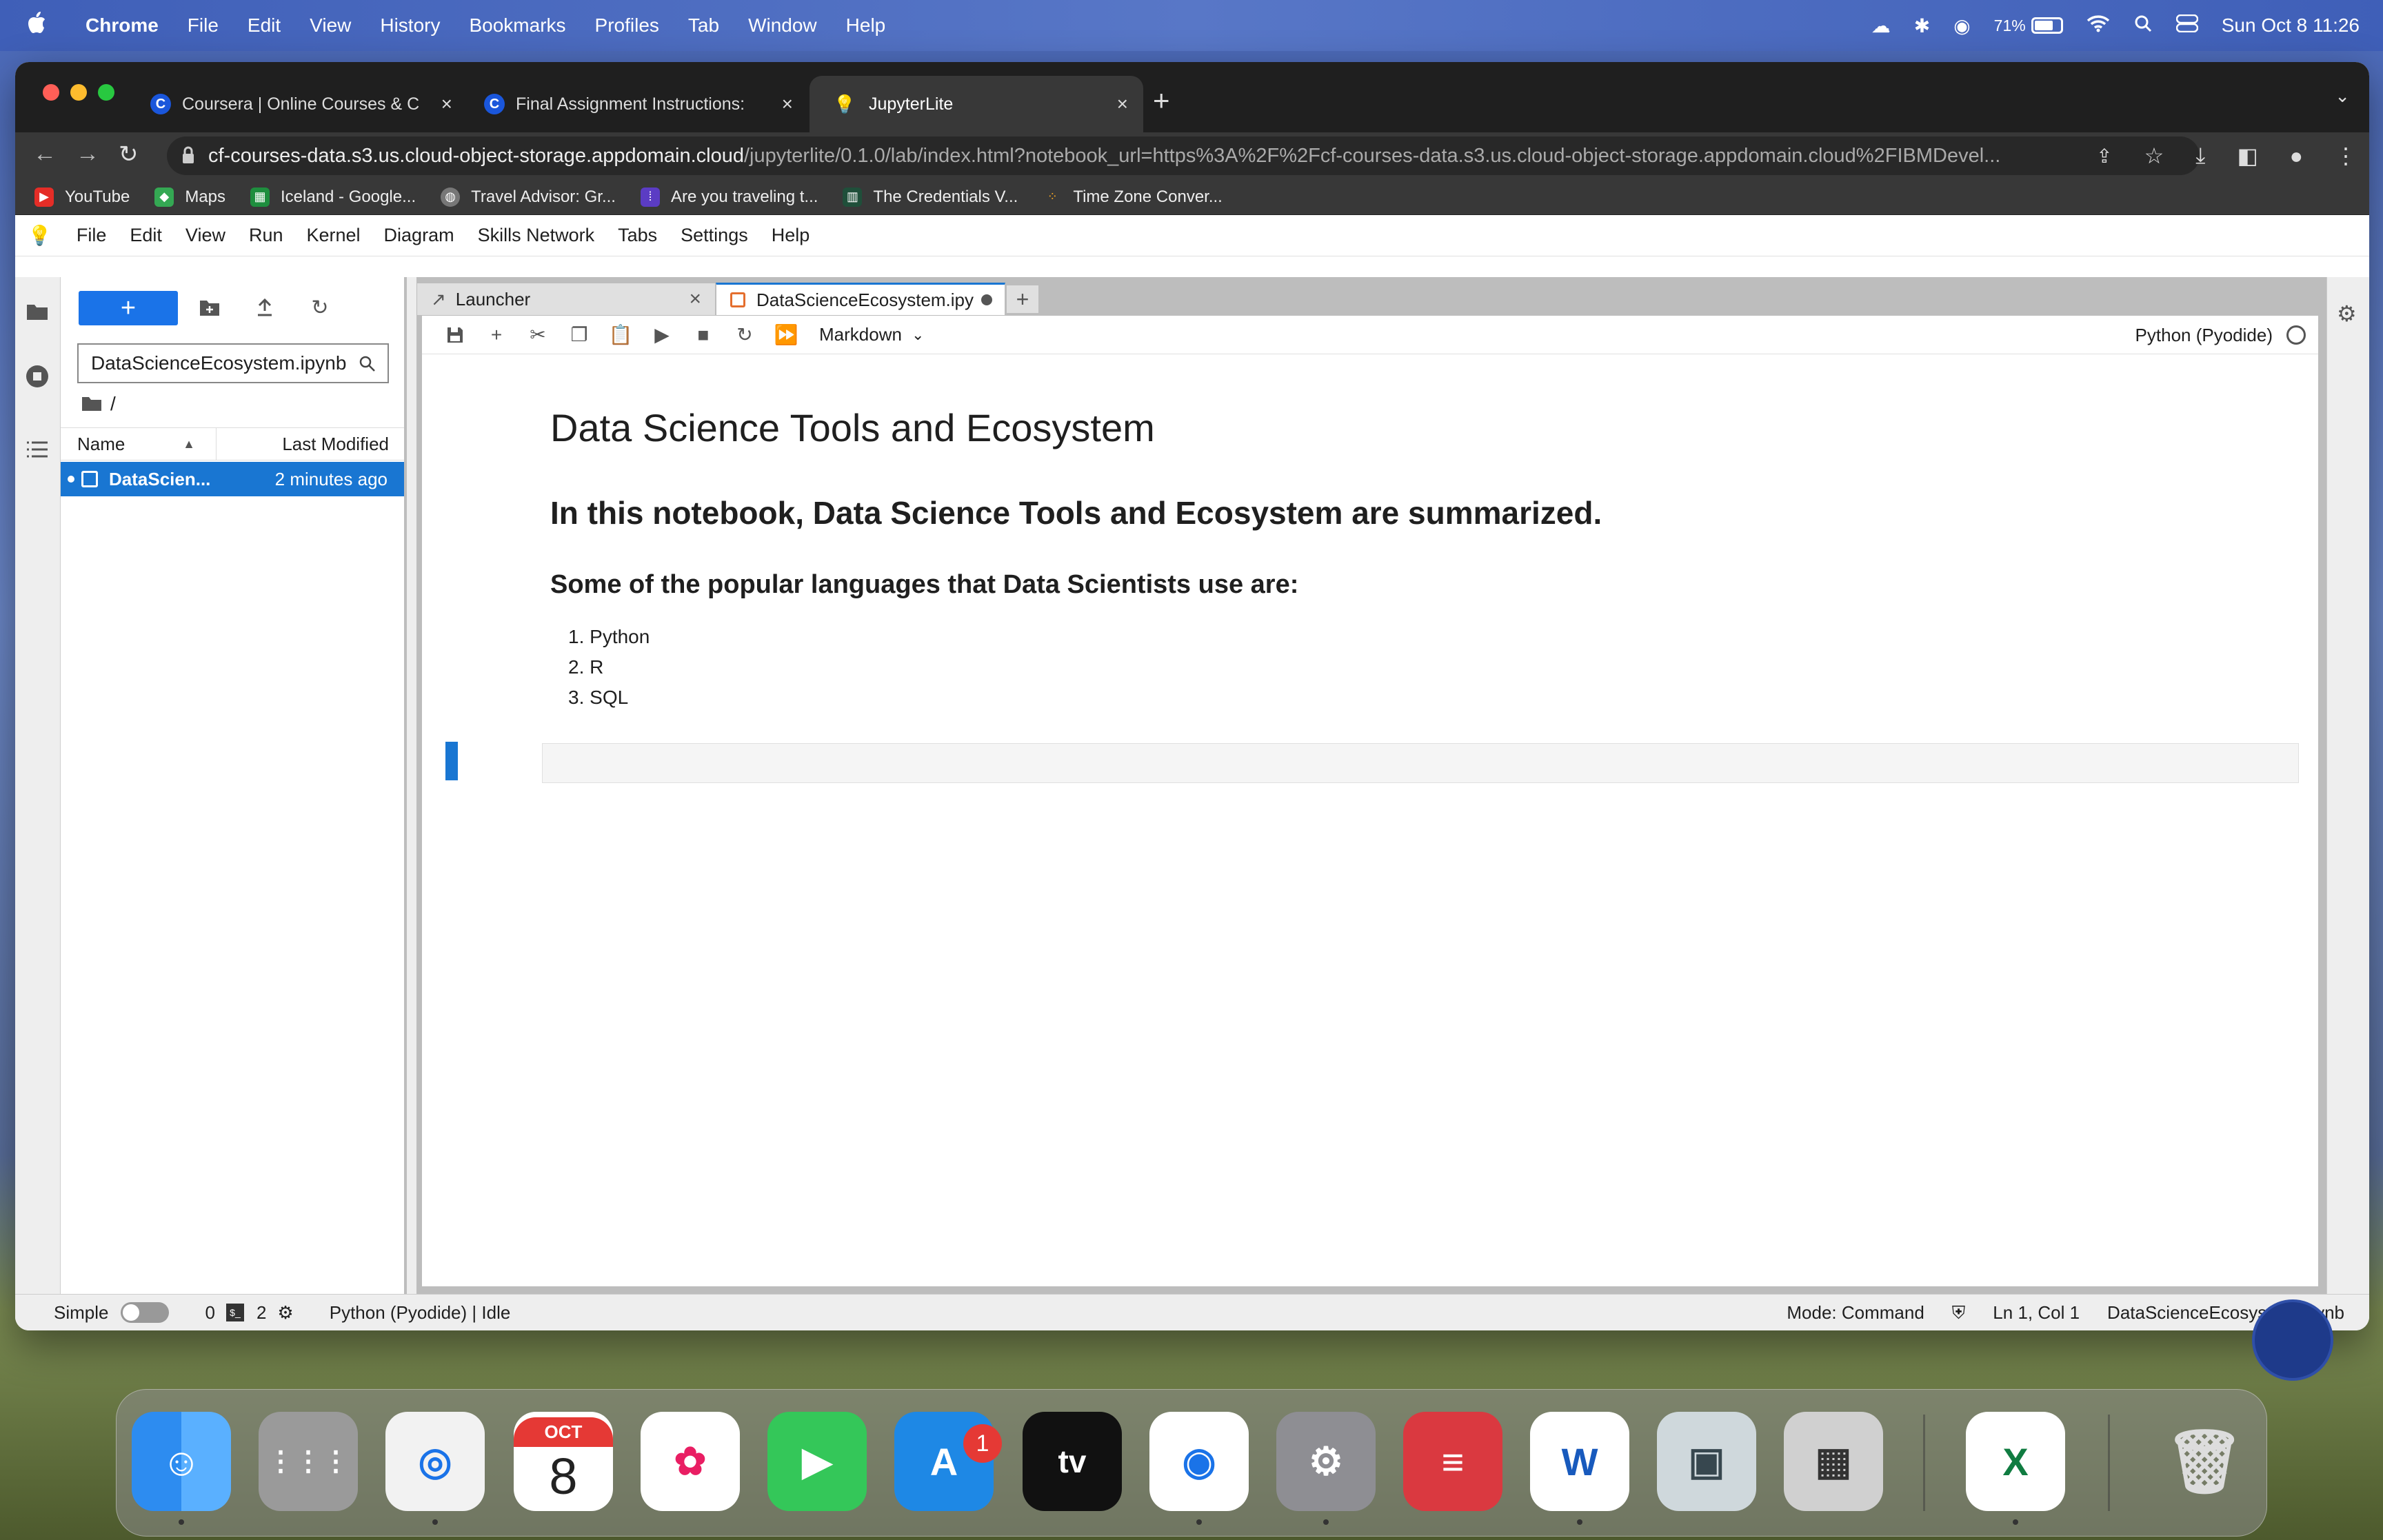  What do you see at coordinates (45, 155) in the screenshot?
I see `back-icon: ←` at bounding box center [45, 155].